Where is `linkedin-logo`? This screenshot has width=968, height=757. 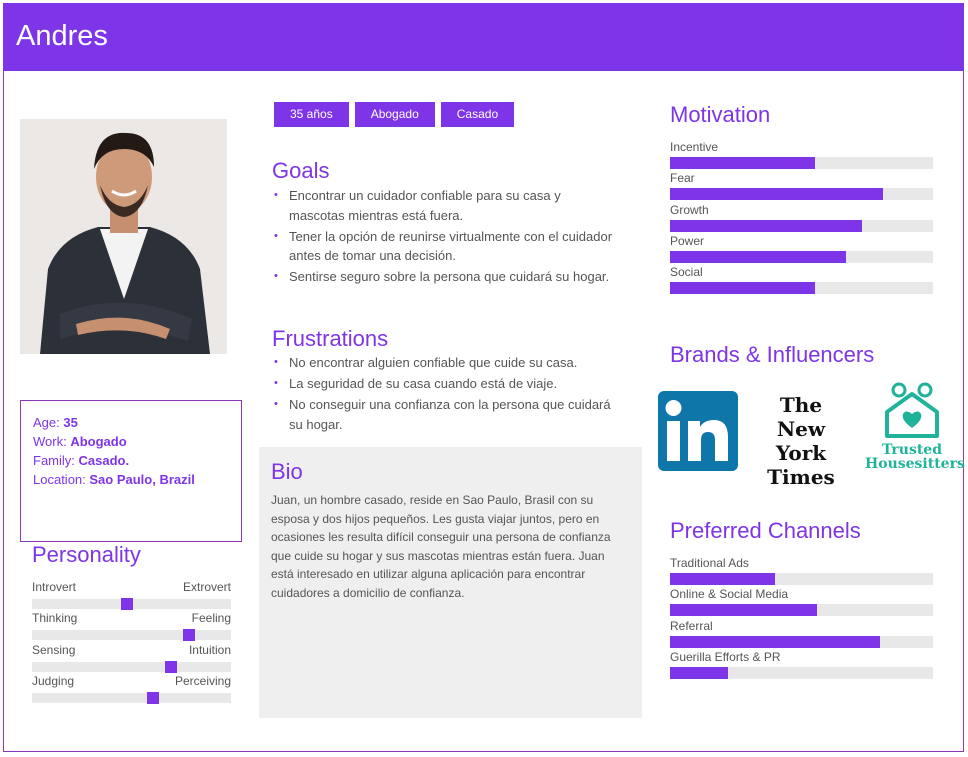
linkedin-logo is located at coordinates (698, 431).